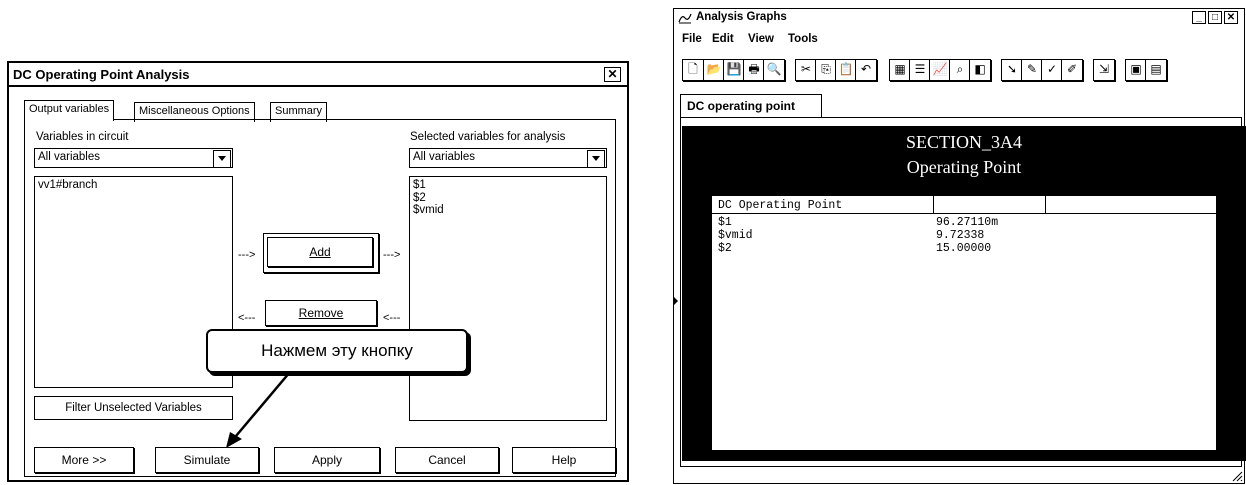 This screenshot has width=1246, height=485. What do you see at coordinates (959, 40) in the screenshot?
I see `menu-bar: File Edit View Tools` at bounding box center [959, 40].